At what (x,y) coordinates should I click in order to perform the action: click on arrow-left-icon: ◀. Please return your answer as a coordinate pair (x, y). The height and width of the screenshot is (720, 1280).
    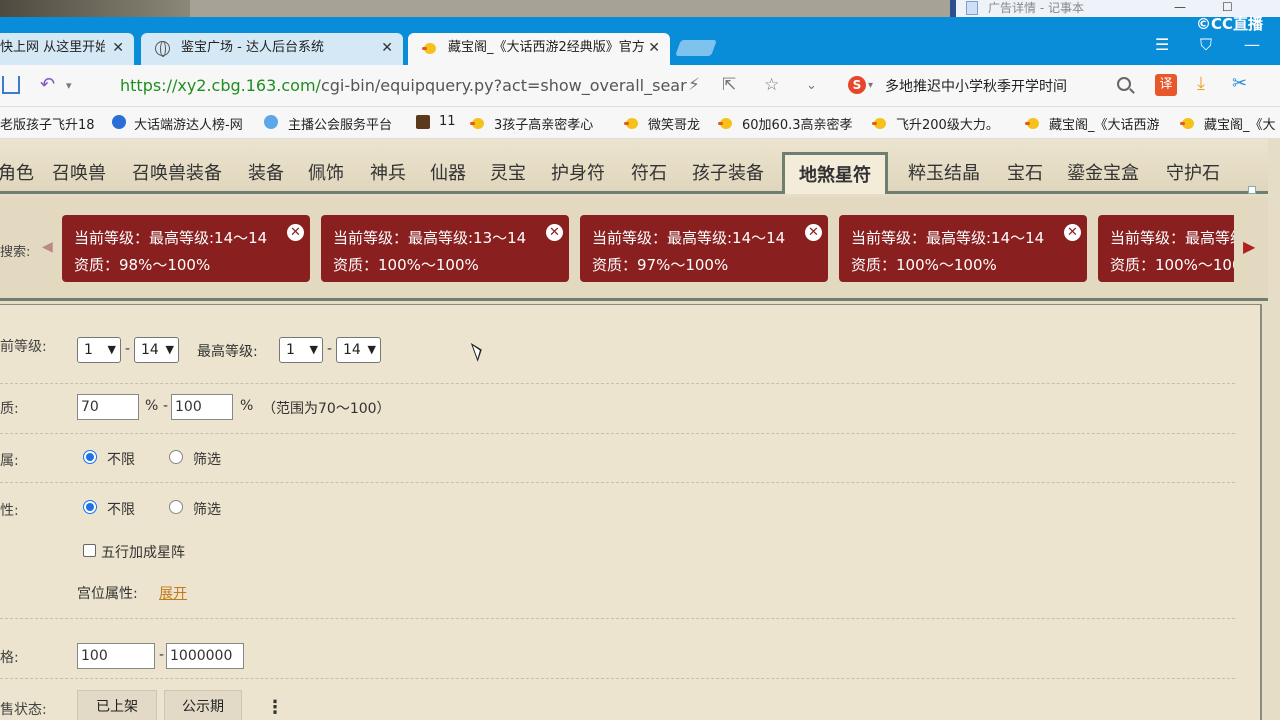
    Looking at the image, I should click on (47, 247).